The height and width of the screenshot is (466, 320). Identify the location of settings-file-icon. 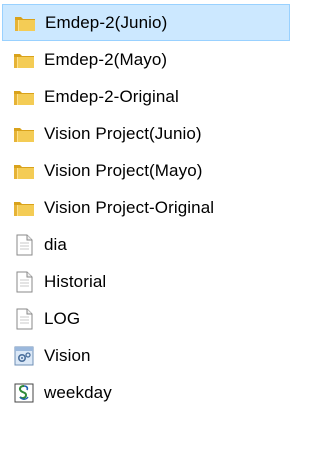
(24, 356).